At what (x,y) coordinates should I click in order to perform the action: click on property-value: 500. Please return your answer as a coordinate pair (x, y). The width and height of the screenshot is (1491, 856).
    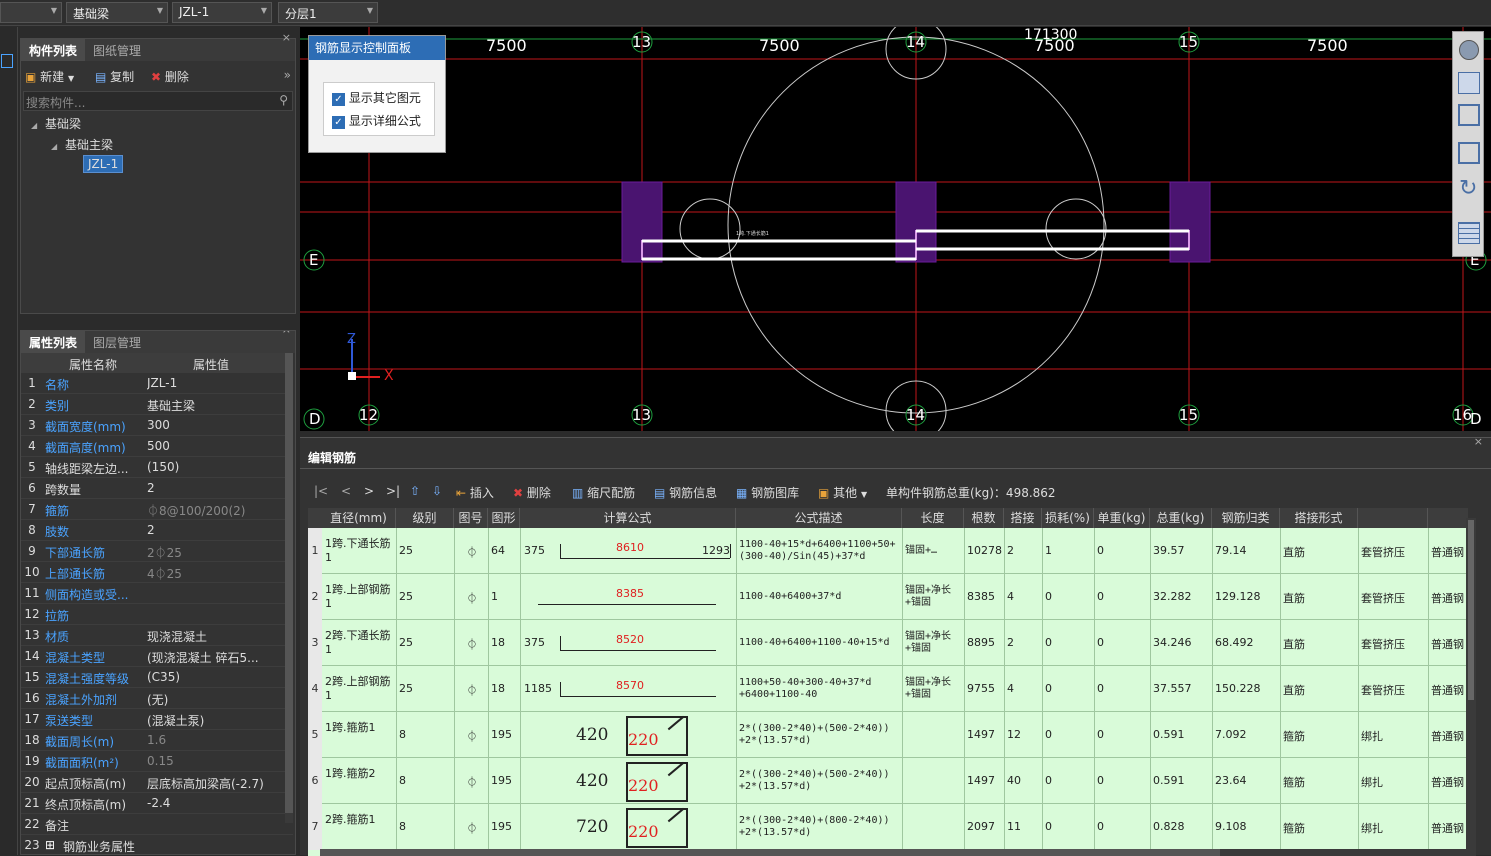
    Looking at the image, I should click on (217, 446).